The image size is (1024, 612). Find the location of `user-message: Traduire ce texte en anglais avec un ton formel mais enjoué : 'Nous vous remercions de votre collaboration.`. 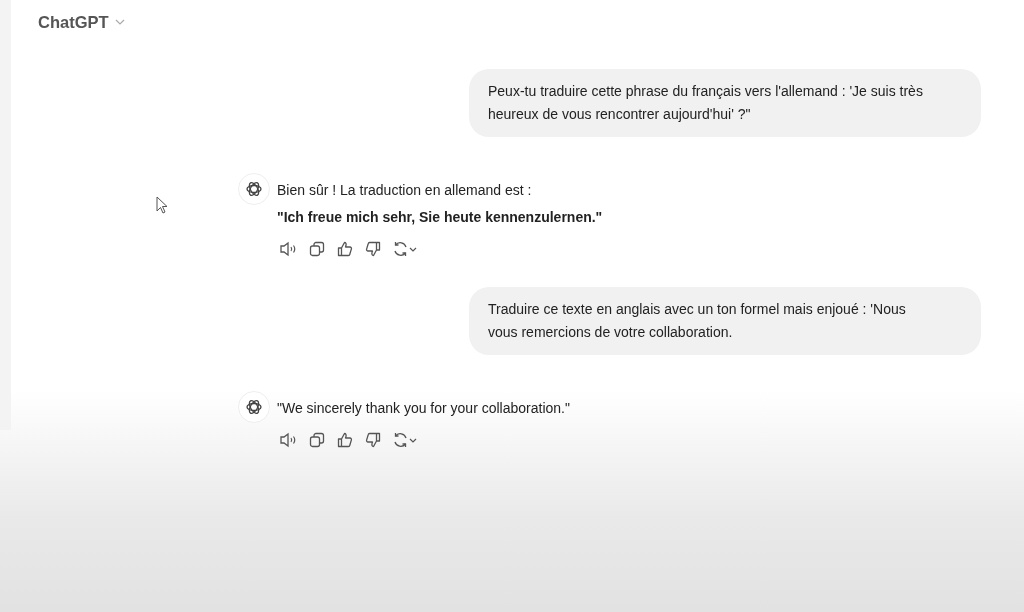

user-message: Traduire ce texte en anglais avec un ton formel mais enjoué : 'Nous vous remercions de votre collaboration. is located at coordinates (725, 321).